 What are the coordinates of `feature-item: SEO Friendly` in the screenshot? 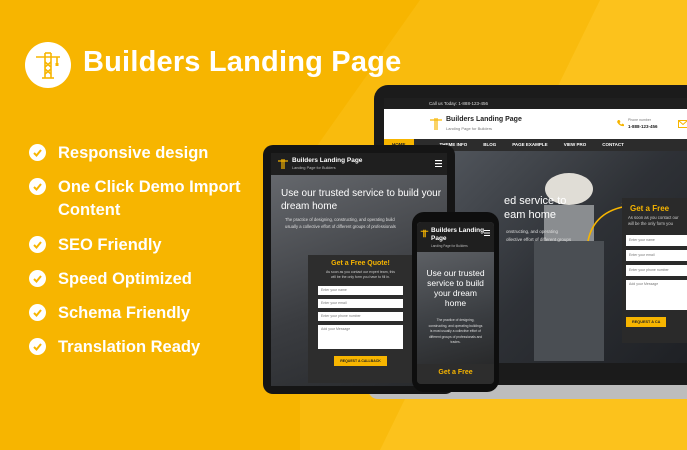 It's located at (149, 245).